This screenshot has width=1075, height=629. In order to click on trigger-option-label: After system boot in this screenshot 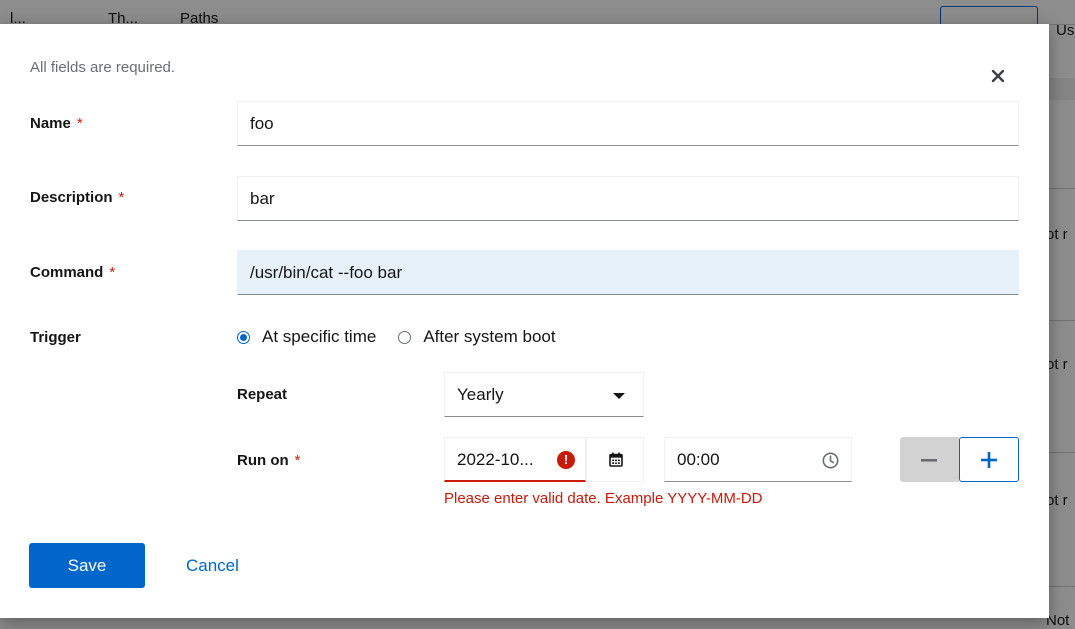, I will do `click(489, 336)`.